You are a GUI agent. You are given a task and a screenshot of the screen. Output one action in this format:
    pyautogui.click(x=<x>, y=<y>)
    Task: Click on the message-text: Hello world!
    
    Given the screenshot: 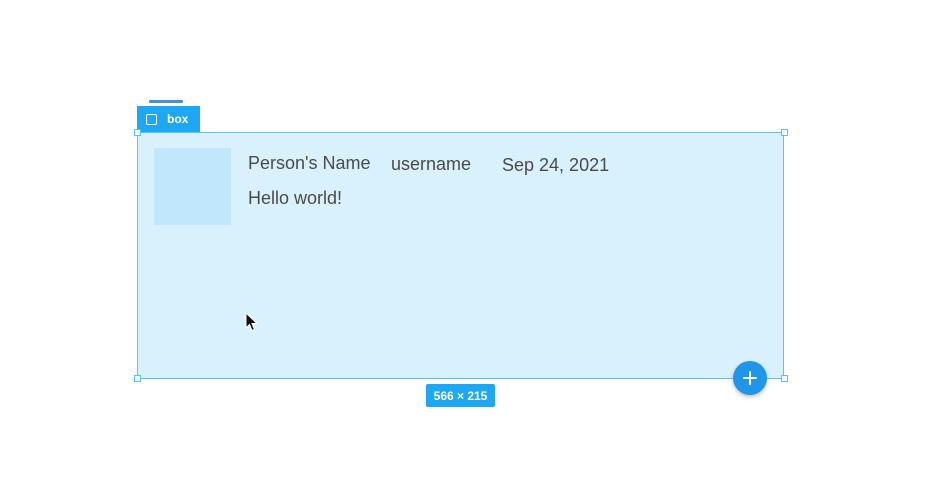 What is the action you would take?
    pyautogui.click(x=295, y=198)
    